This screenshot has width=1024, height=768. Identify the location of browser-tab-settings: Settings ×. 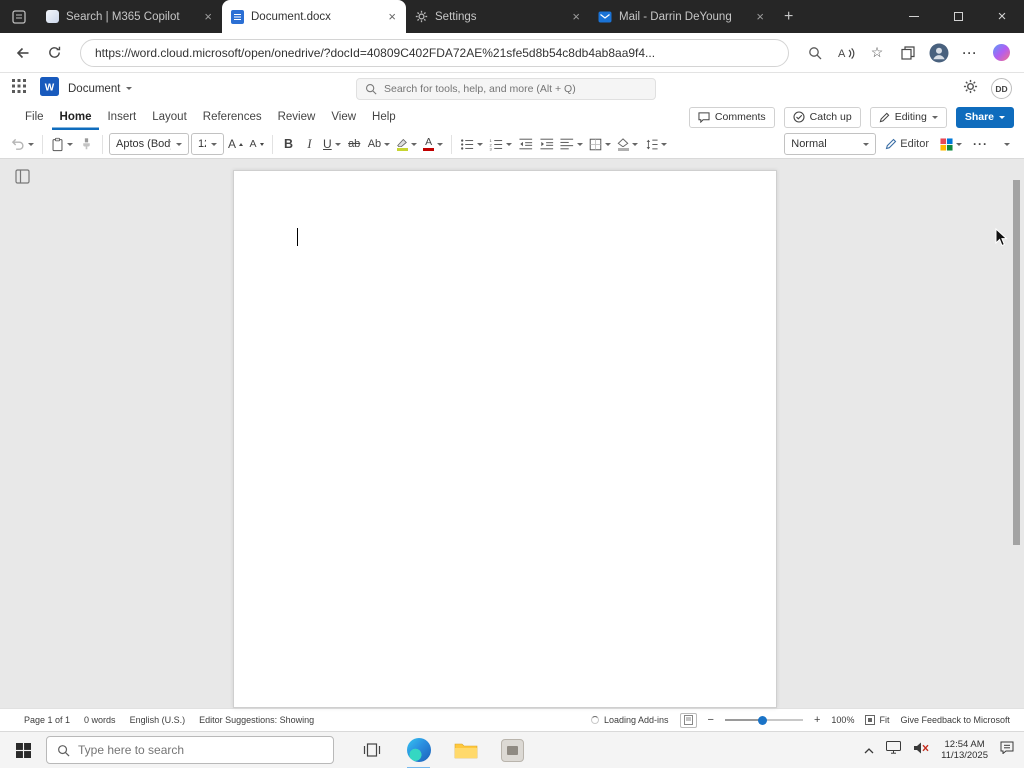
(498, 16).